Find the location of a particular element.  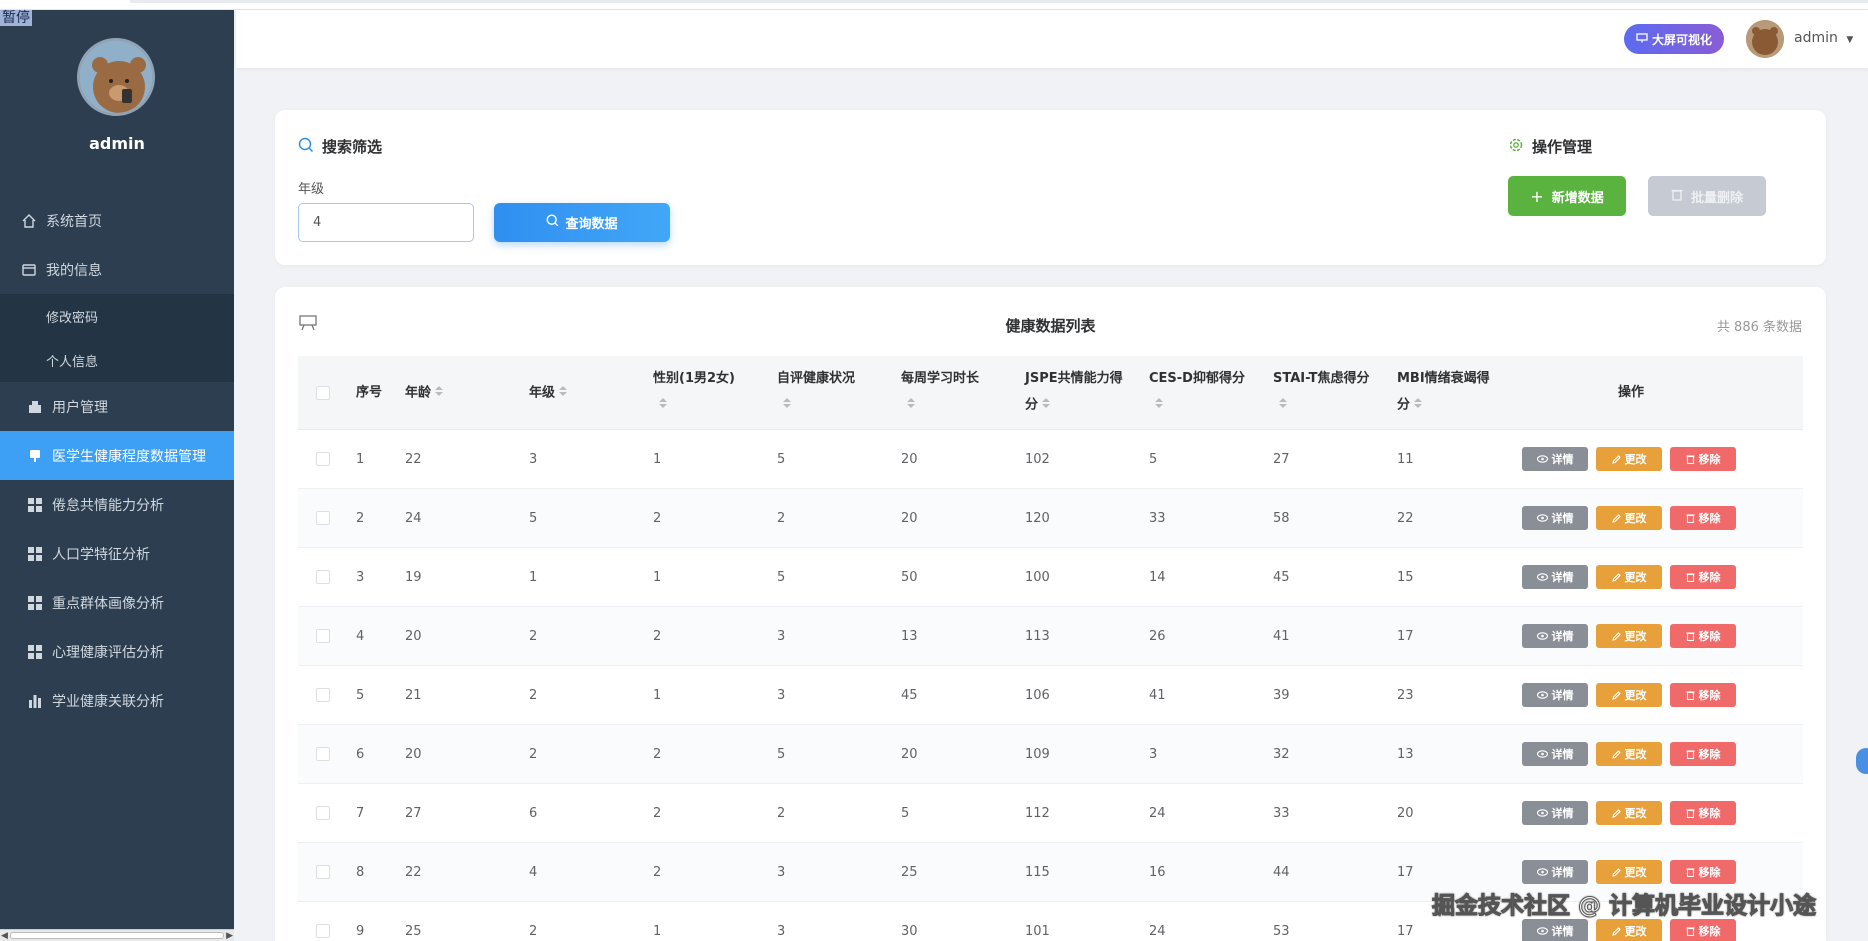

cell-health: 3 is located at coordinates (781, 636).